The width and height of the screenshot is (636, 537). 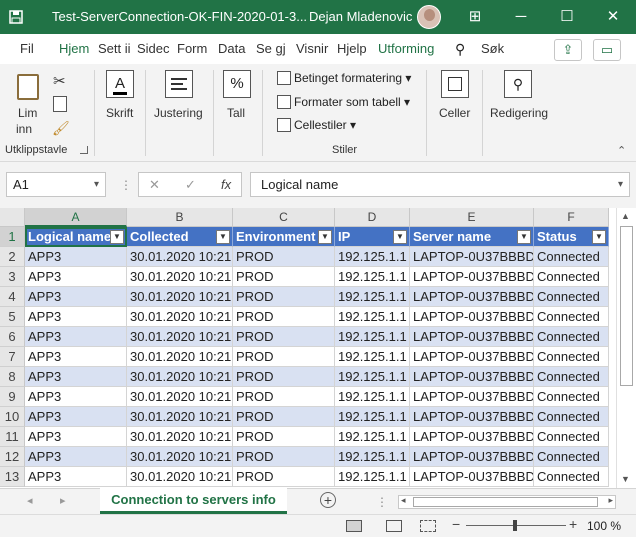 I want to click on search-icon: ⚲, so click(x=460, y=49).